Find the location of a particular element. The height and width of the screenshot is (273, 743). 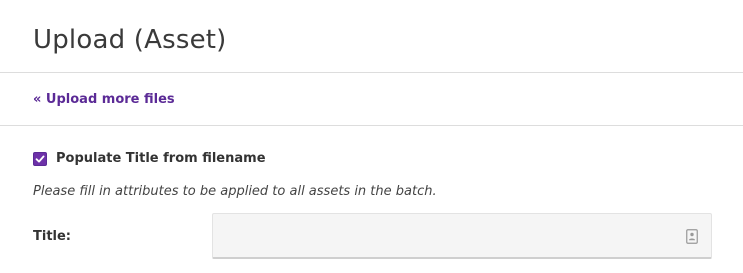

checkmark-icon is located at coordinates (40, 159).